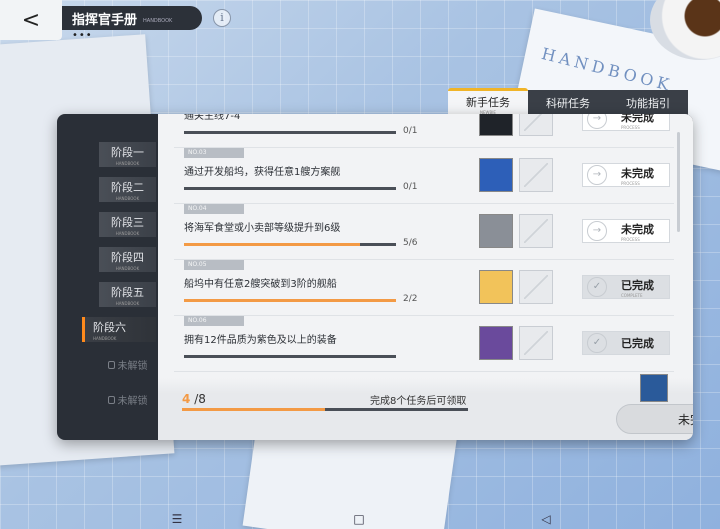 The height and width of the screenshot is (529, 720). Describe the element at coordinates (654, 419) in the screenshot. I see `claim-button: 未完成` at that location.